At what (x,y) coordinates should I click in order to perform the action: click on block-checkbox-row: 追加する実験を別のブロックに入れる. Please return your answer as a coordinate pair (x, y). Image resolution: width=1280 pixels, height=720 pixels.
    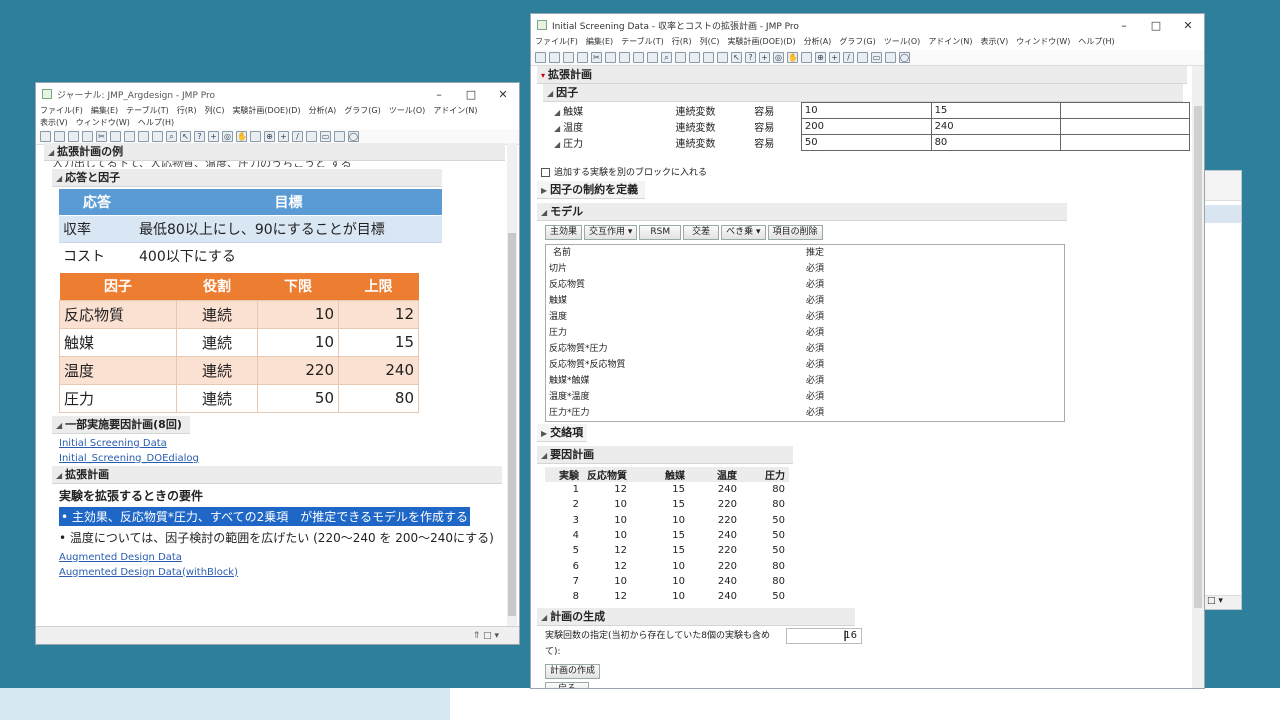
    Looking at the image, I should click on (863, 173).